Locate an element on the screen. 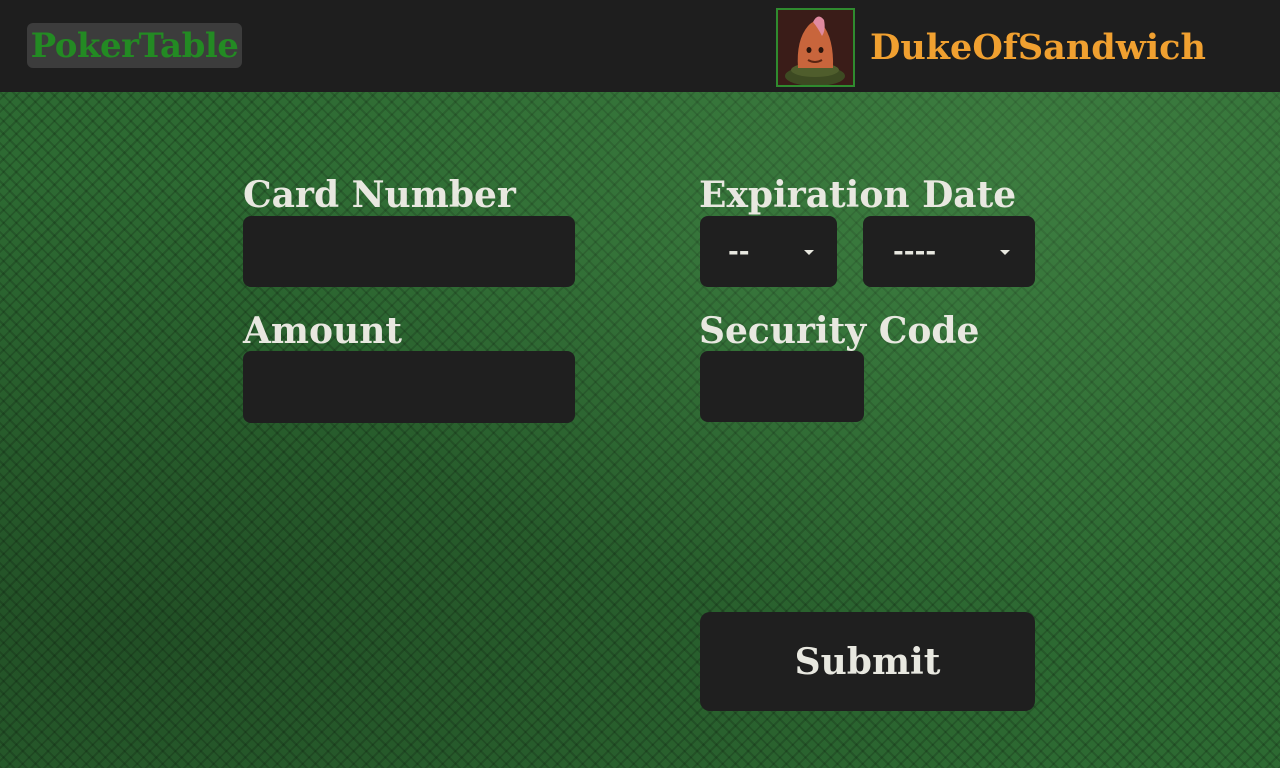 Image resolution: width=1280 pixels, height=768 pixels. user-avatar is located at coordinates (815, 47).